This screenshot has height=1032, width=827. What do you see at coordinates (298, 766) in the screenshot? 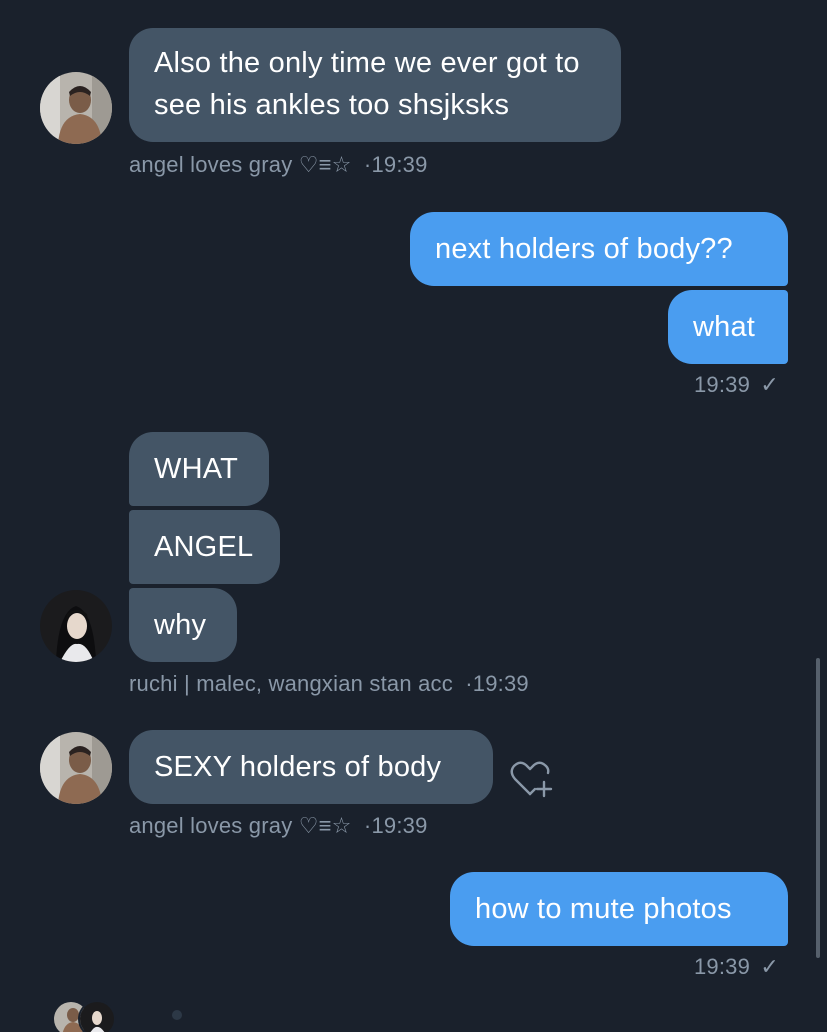
I see `message-text: SEXY holders of body` at bounding box center [298, 766].